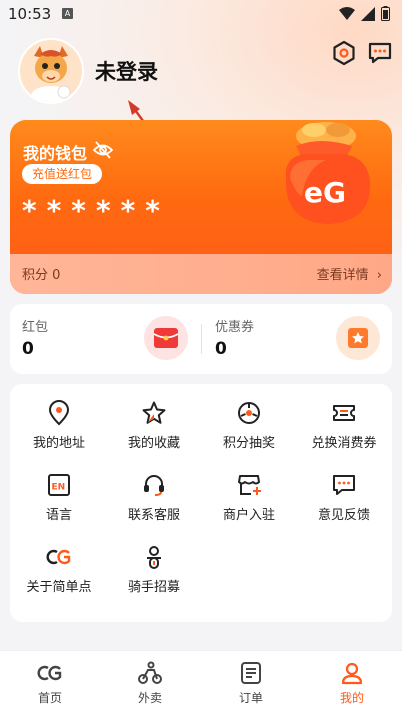 This screenshot has width=402, height=717. I want to click on service-language: EN 语言, so click(59, 503).